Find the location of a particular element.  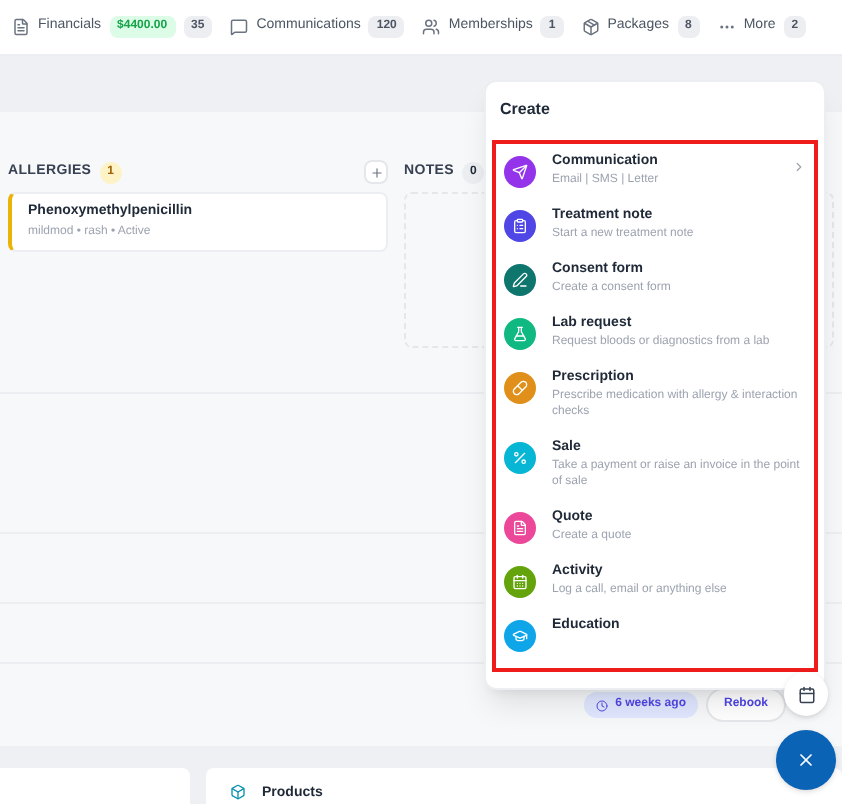

close-icon is located at coordinates (806, 760).